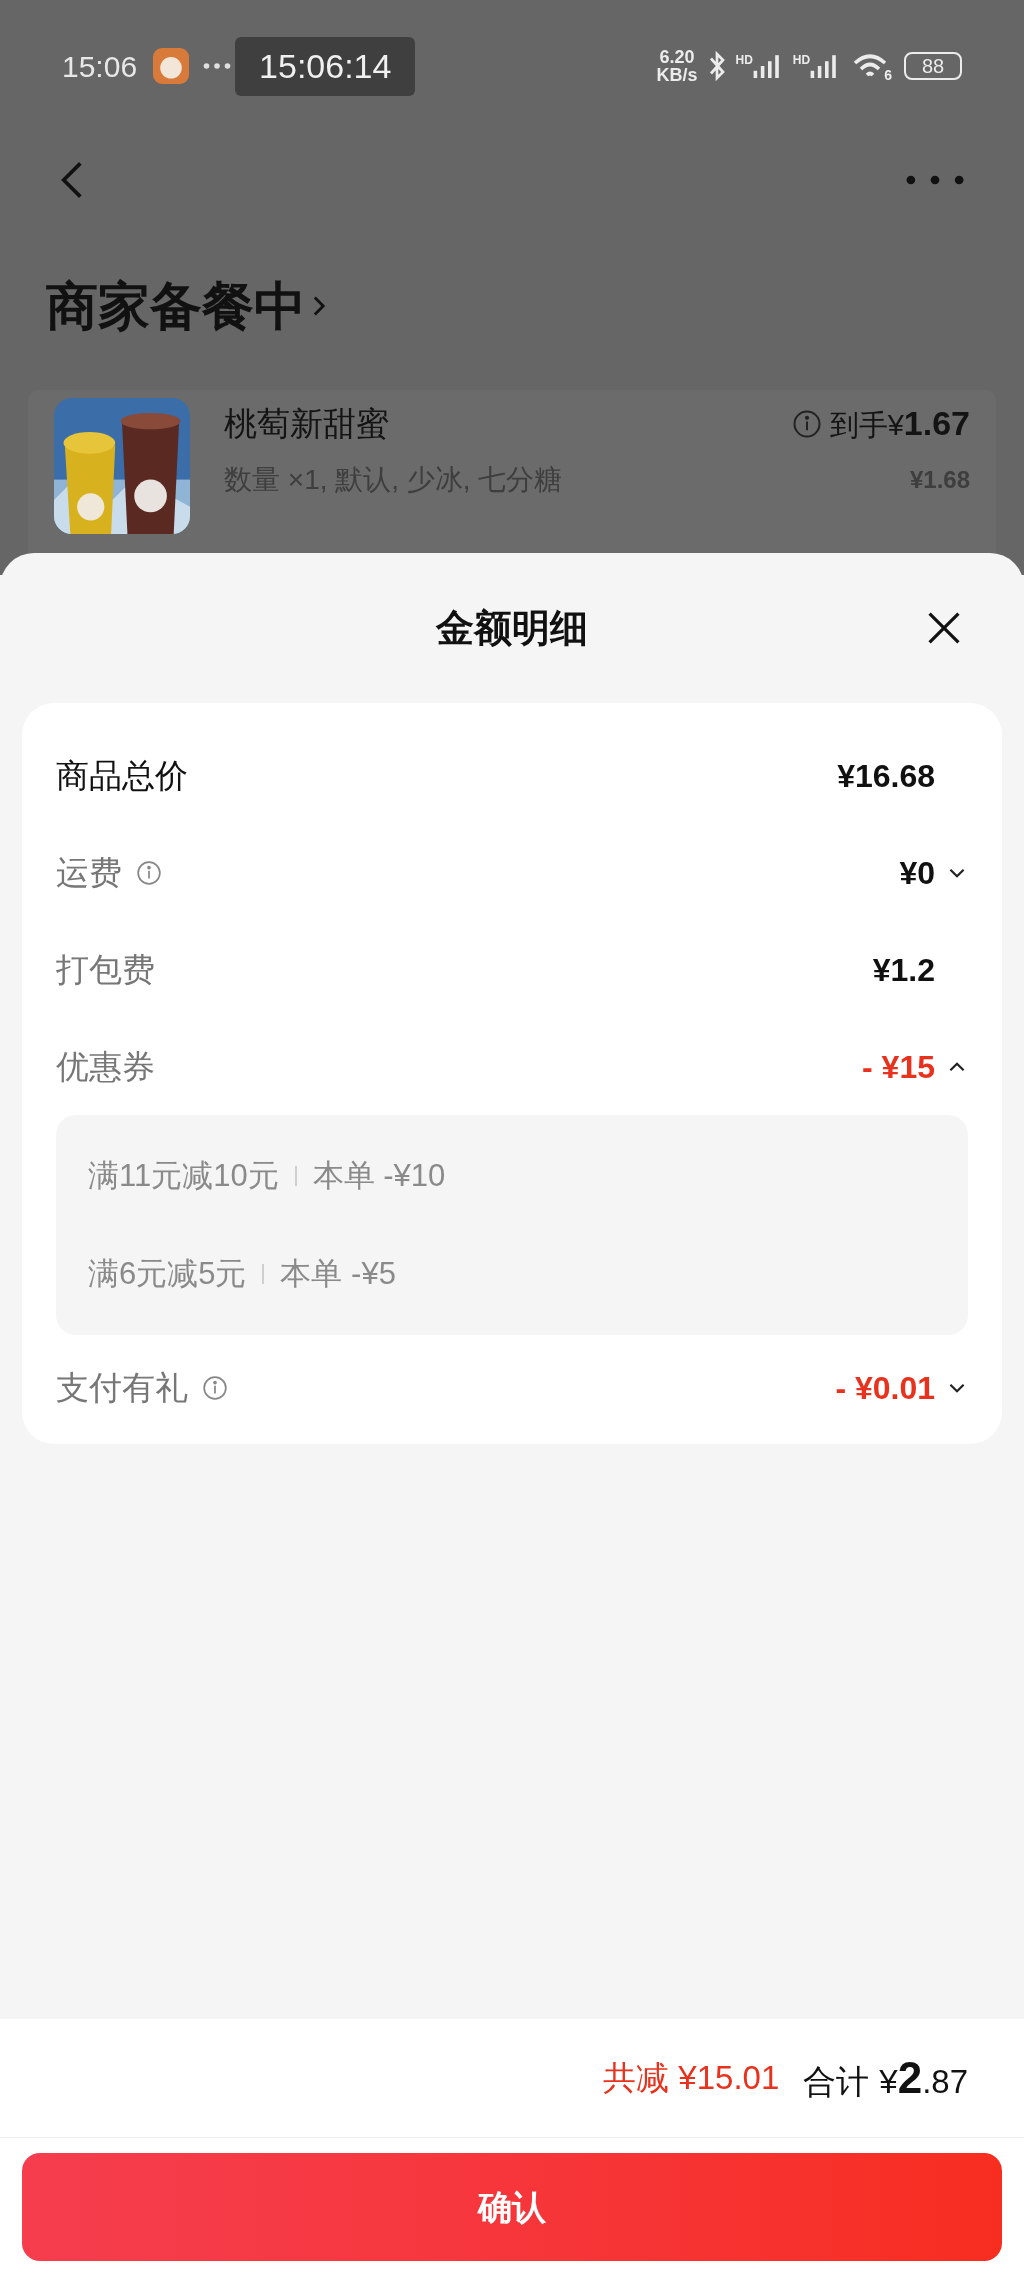 This screenshot has width=1024, height=2276. I want to click on bluetooth-icon, so click(716, 66).